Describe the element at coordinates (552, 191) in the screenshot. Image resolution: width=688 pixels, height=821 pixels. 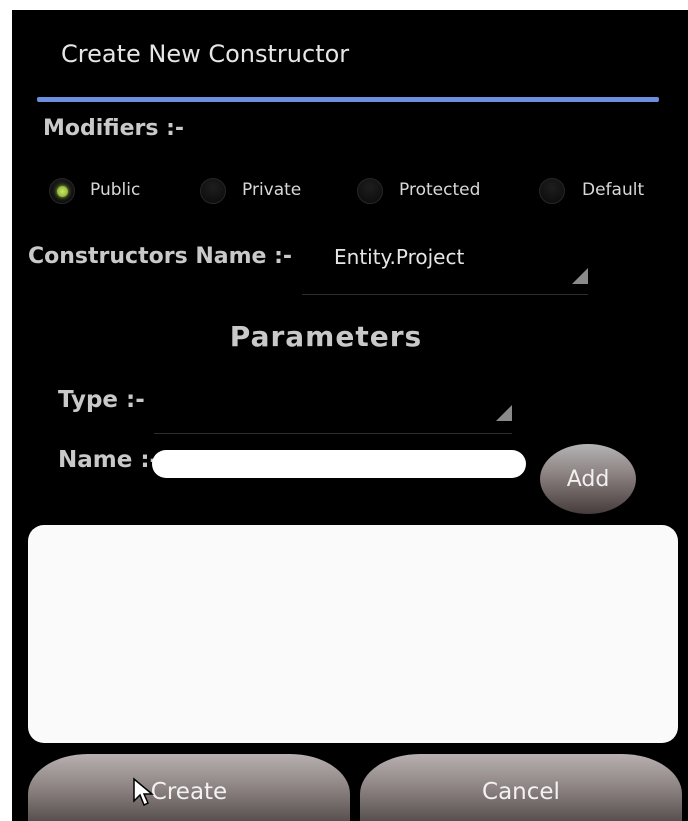
I see `radio-default` at that location.